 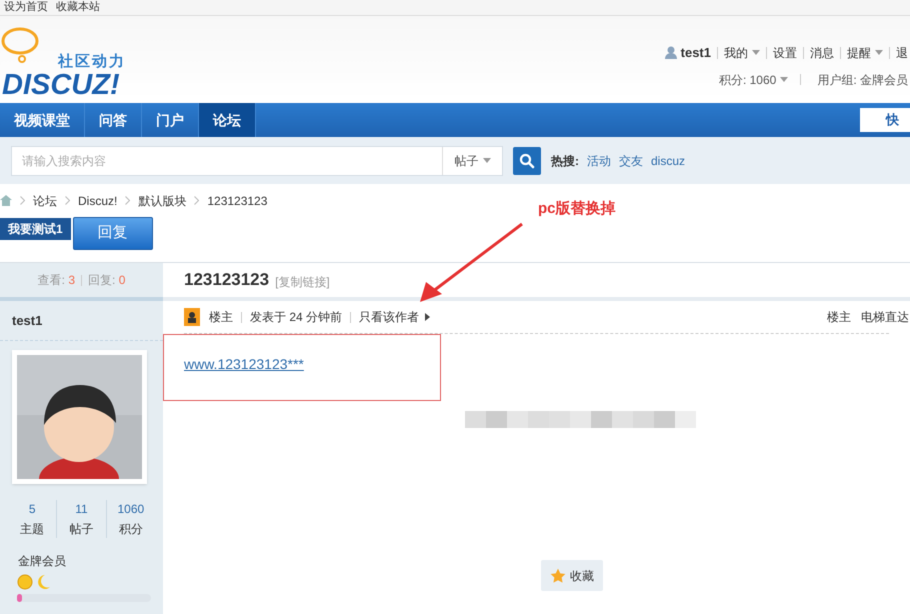 I want to click on quick-button: 快, so click(x=885, y=120).